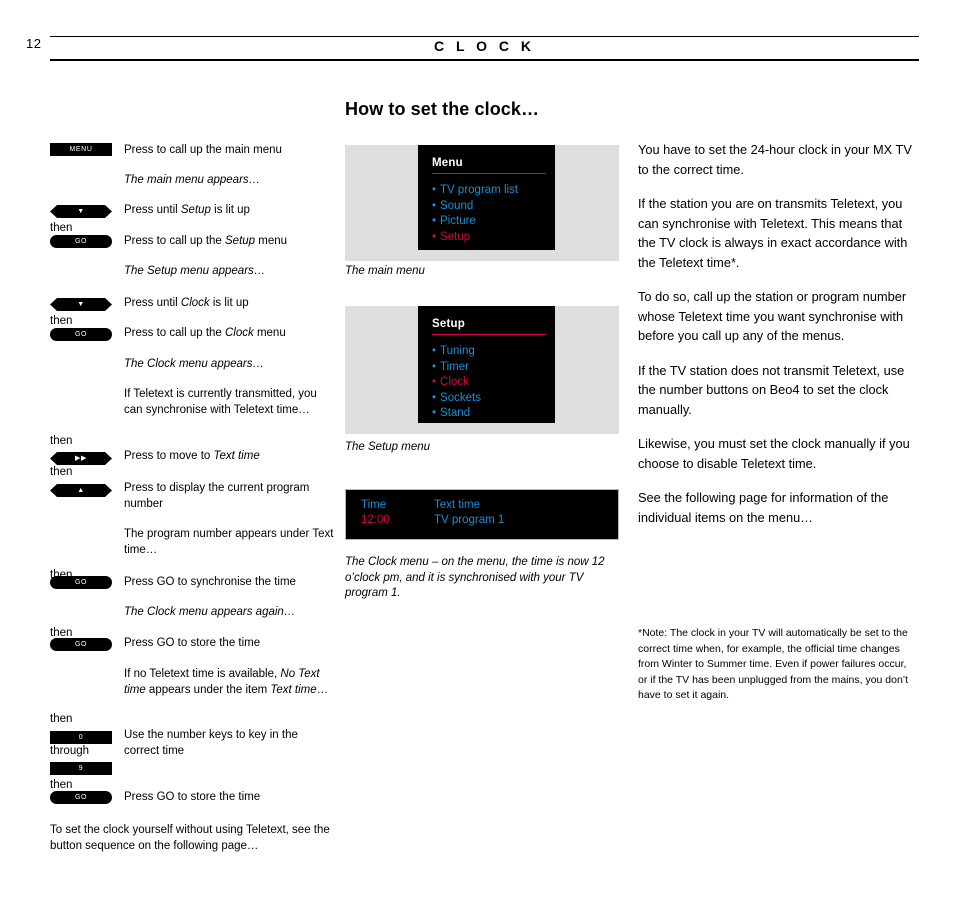 This screenshot has height=919, width=954. I want to click on button-label: 0, so click(81, 737).